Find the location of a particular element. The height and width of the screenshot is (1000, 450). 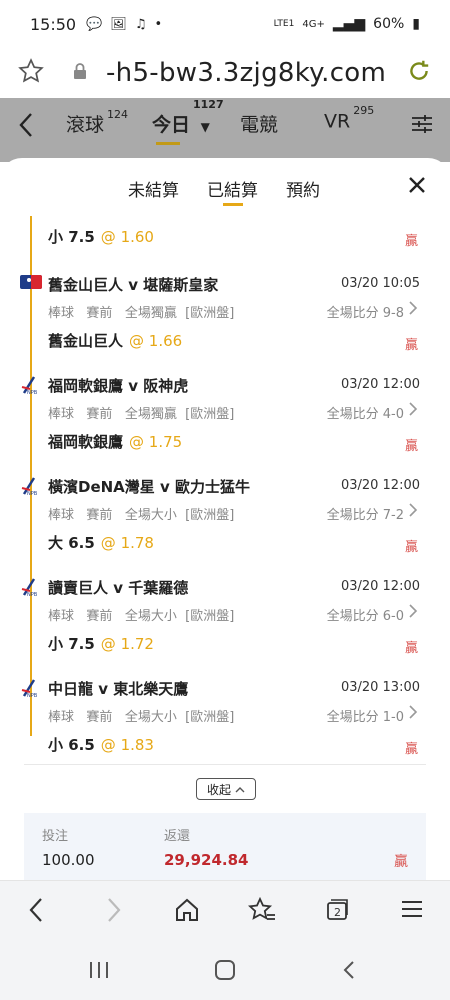

notification-icons: 💬 🖼 ♫ • is located at coordinates (124, 24).